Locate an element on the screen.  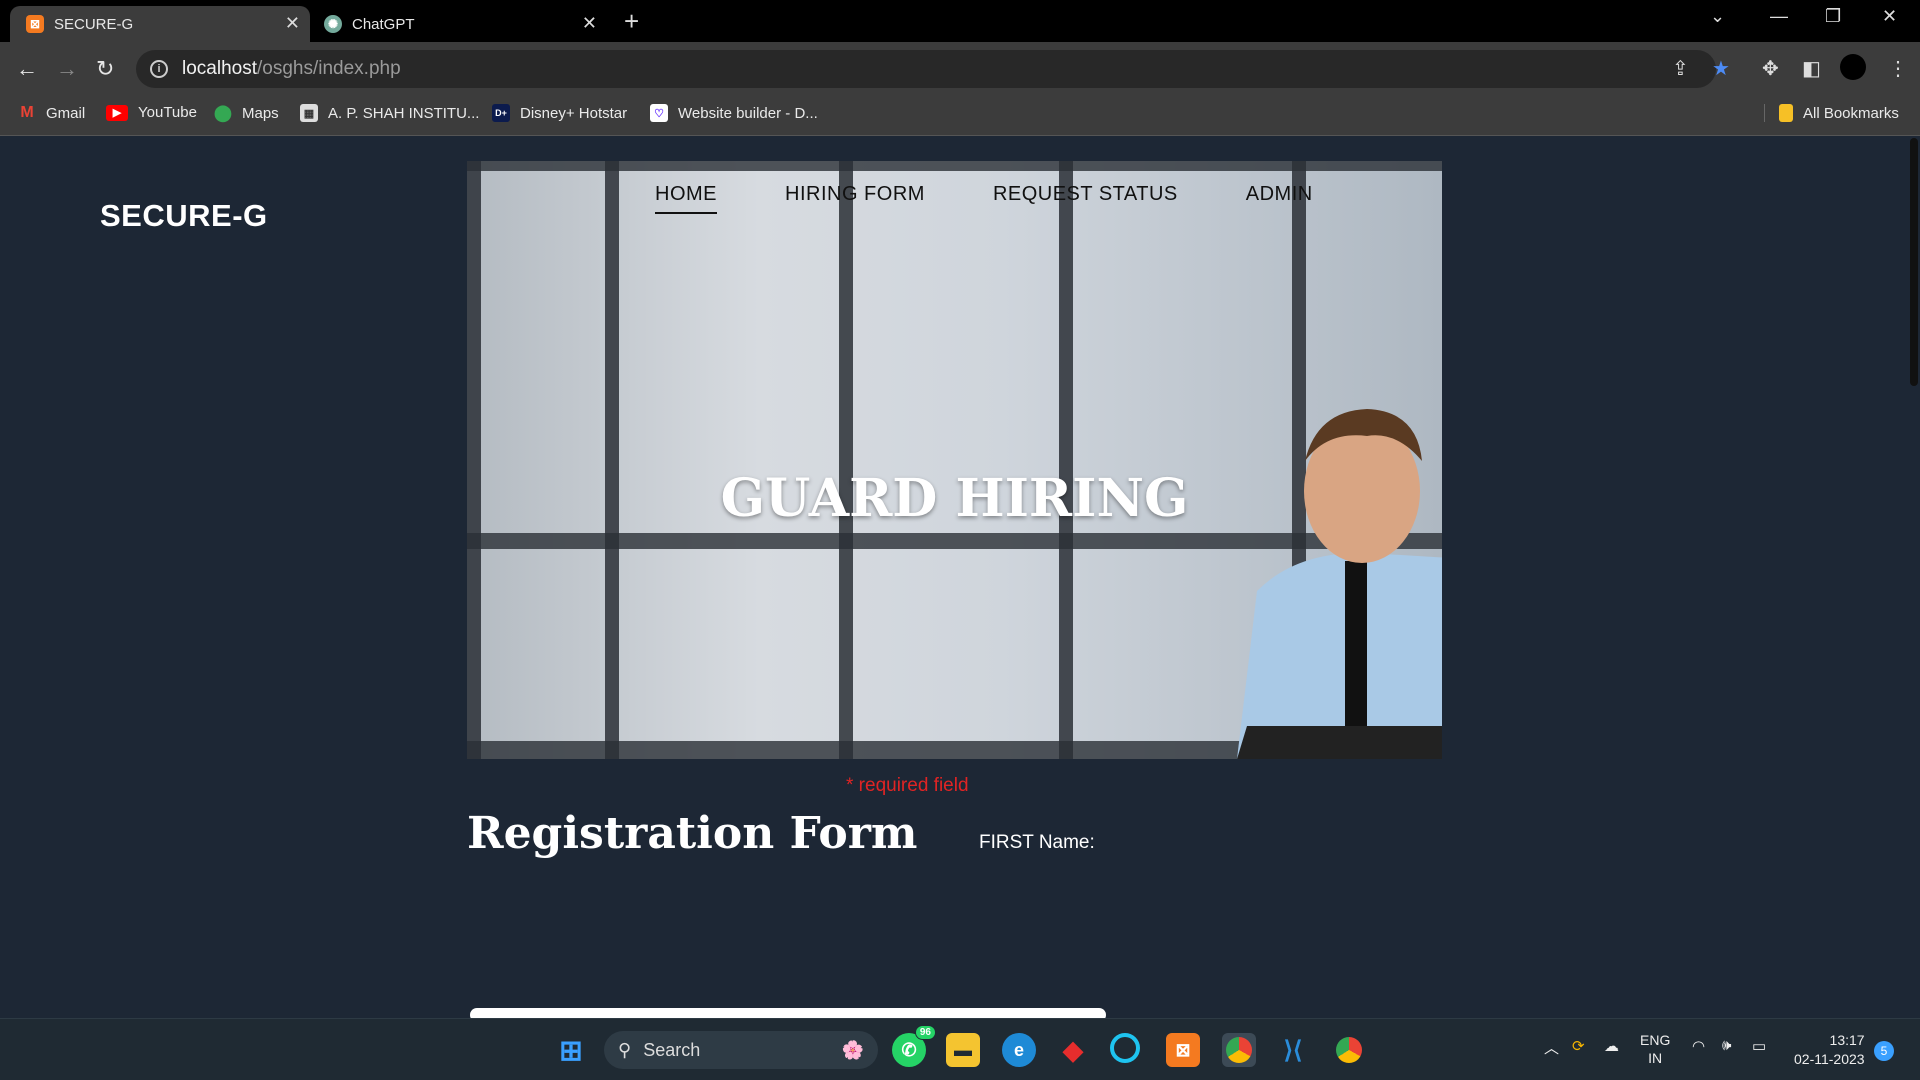
new-tab-icon: + is located at coordinates (631, 21).